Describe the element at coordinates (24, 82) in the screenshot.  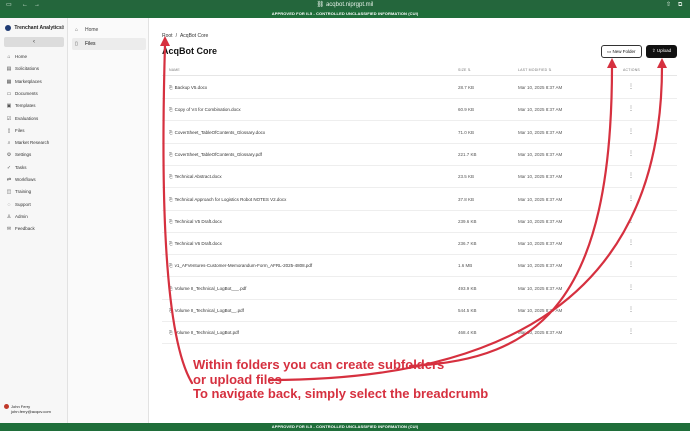
I see `sidebar-item-marketplaces: ▦ Marketplaces` at that location.